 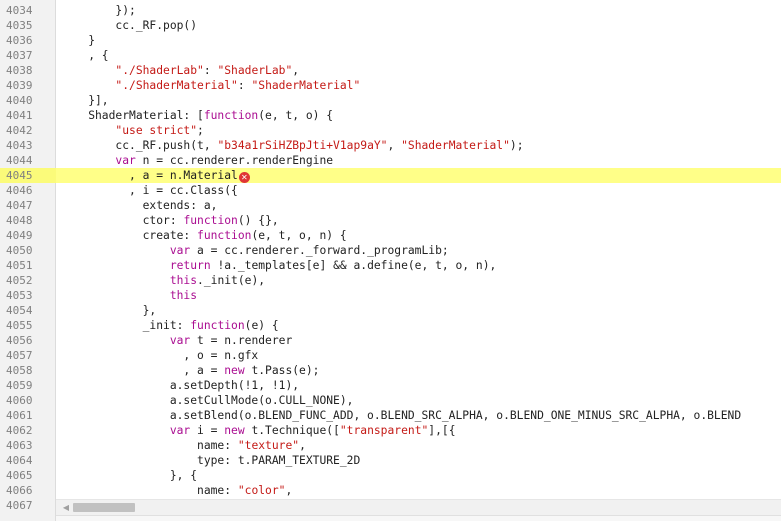 What do you see at coordinates (390, 55) in the screenshot?
I see `code-line: 4037 , {` at bounding box center [390, 55].